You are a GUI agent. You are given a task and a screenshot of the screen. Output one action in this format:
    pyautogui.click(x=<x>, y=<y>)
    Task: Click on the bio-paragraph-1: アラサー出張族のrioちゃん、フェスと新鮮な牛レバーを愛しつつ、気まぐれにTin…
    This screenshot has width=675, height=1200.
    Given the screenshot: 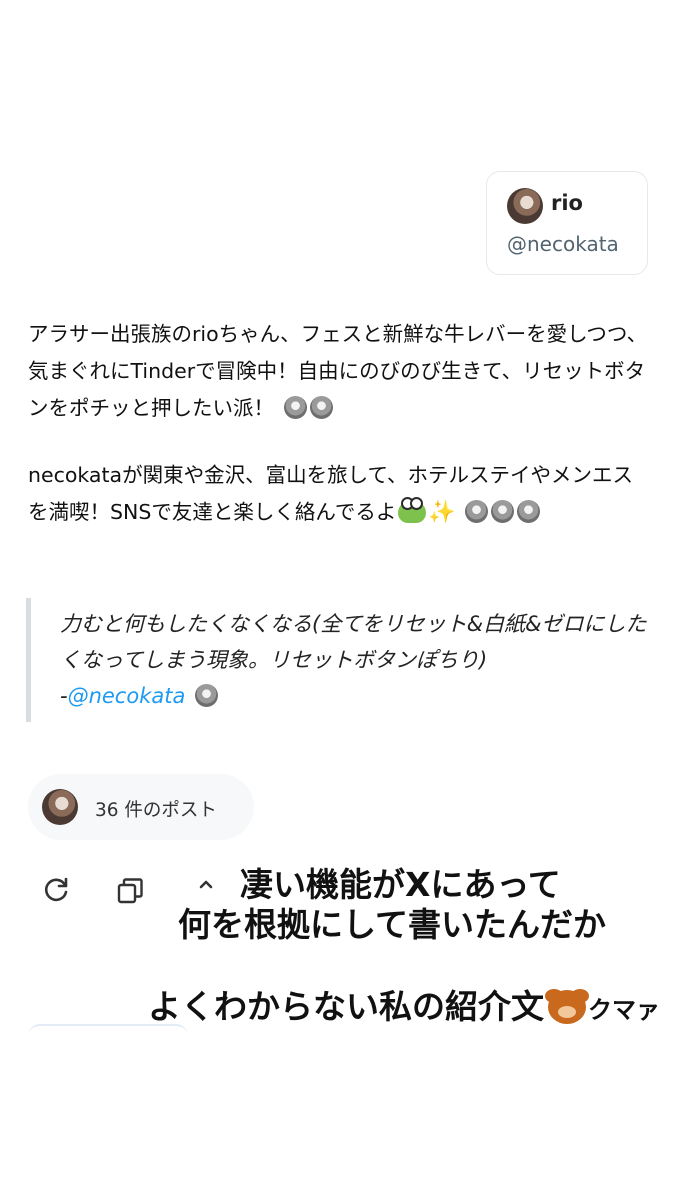 What is the action you would take?
    pyautogui.click(x=340, y=371)
    